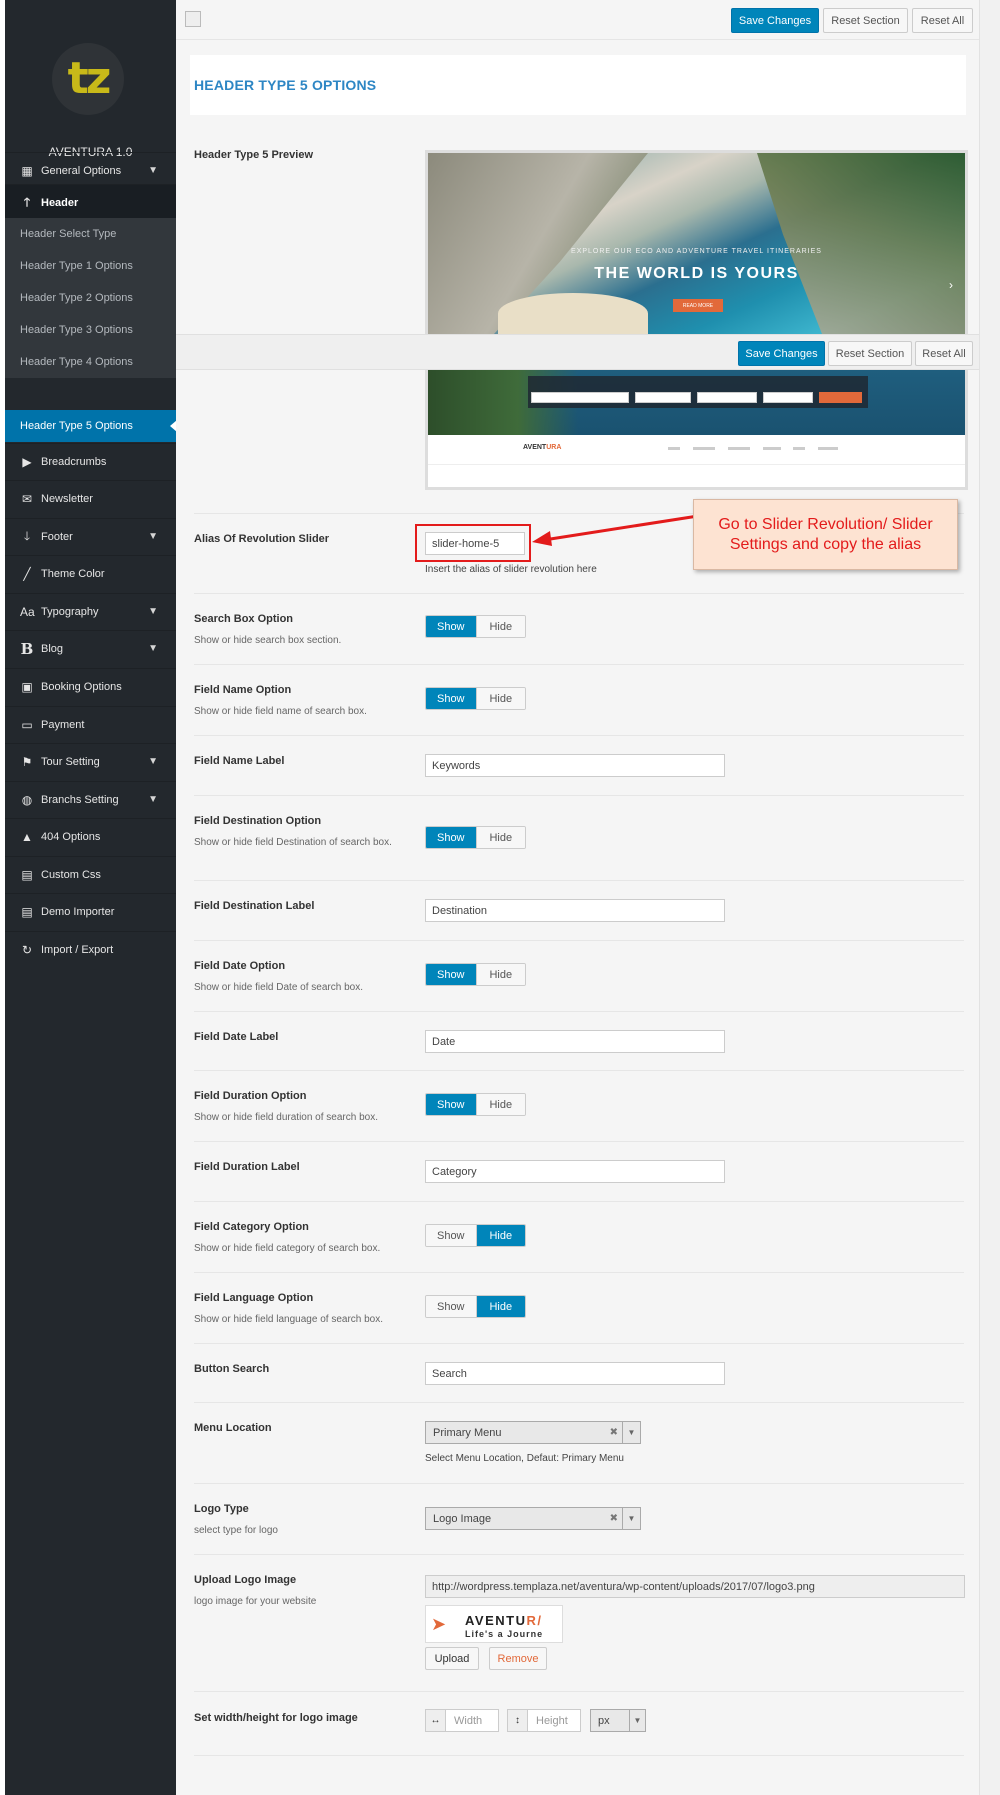 The image size is (1000, 1795). I want to click on field-dest-label: Field Destination Option, so click(258, 821).